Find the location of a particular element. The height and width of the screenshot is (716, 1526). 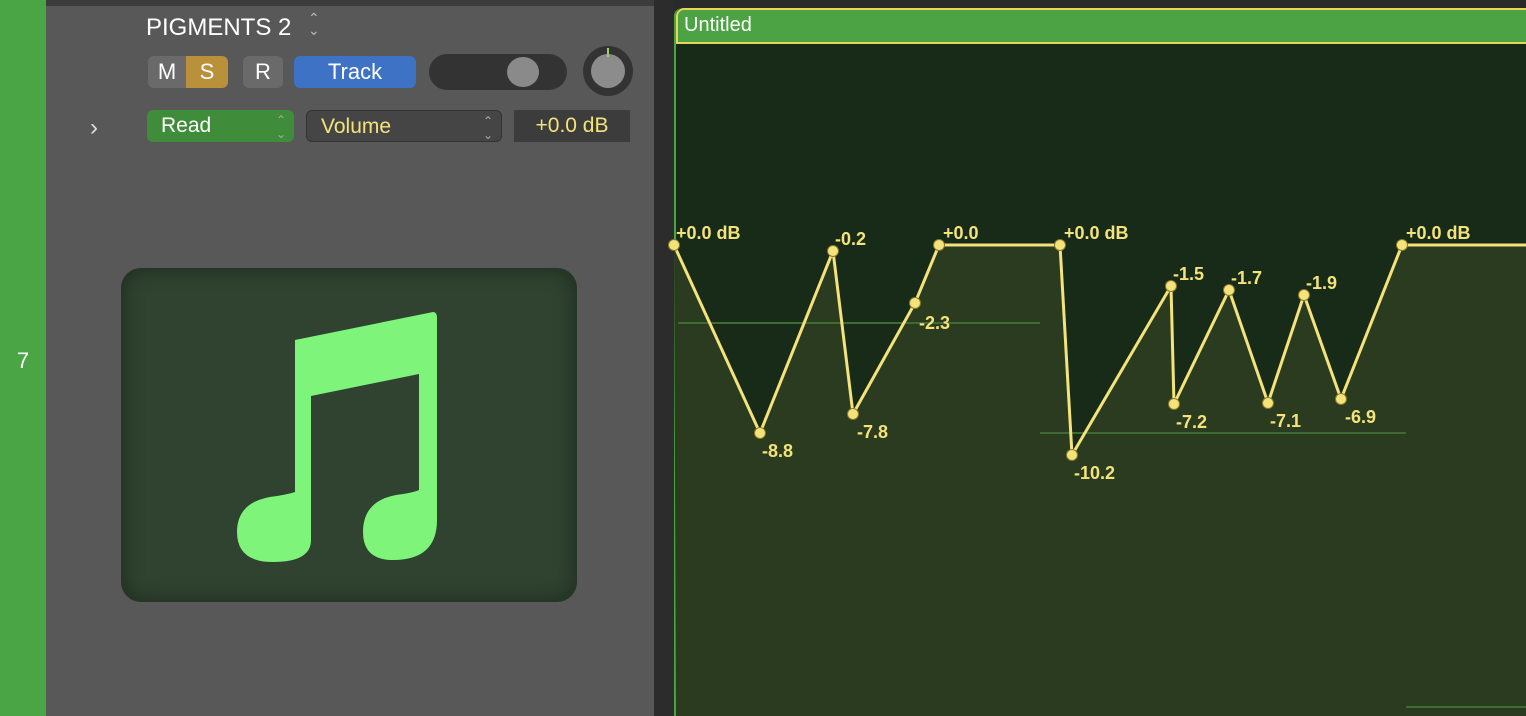

automation-point-label: -6.9 is located at coordinates (1360, 417).